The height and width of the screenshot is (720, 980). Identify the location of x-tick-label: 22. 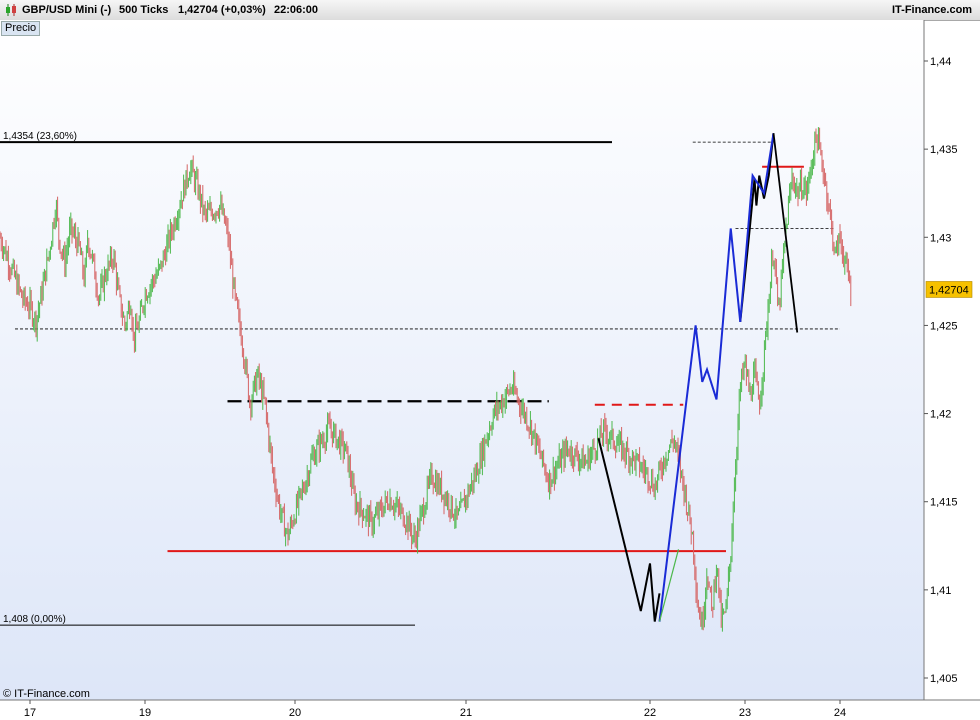
(650, 713).